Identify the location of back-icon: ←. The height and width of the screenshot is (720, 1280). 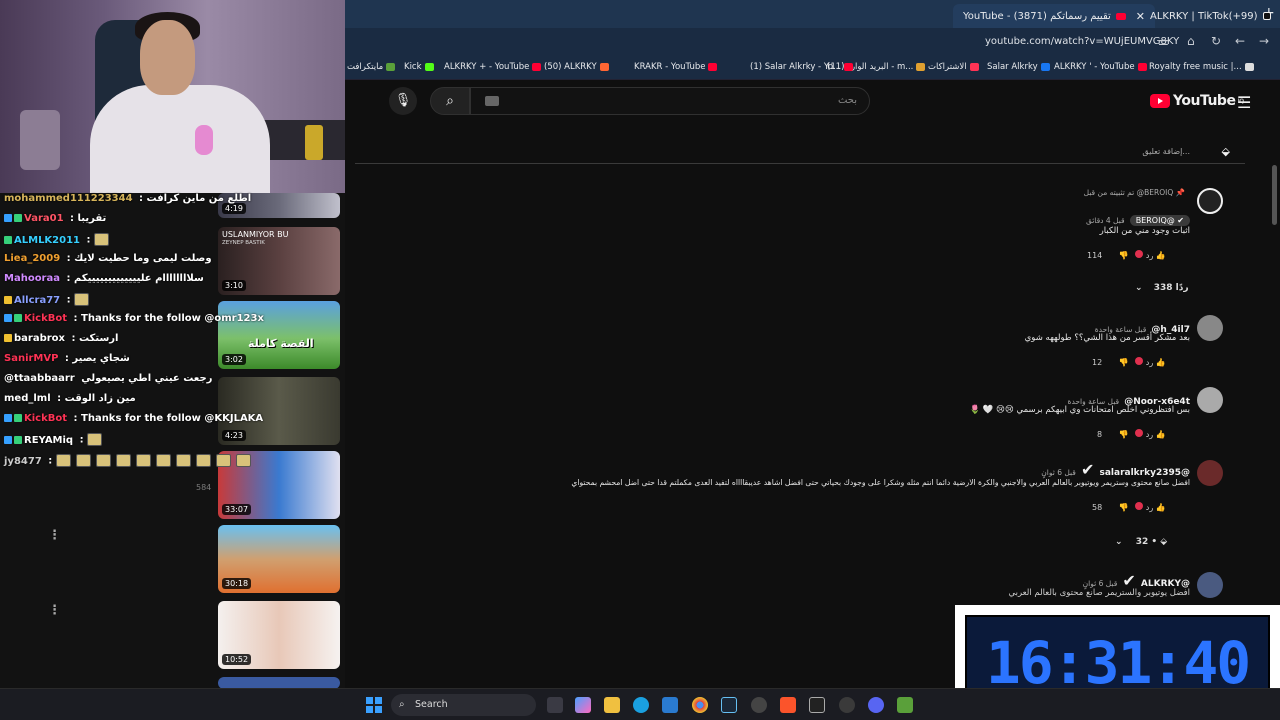
(1240, 41).